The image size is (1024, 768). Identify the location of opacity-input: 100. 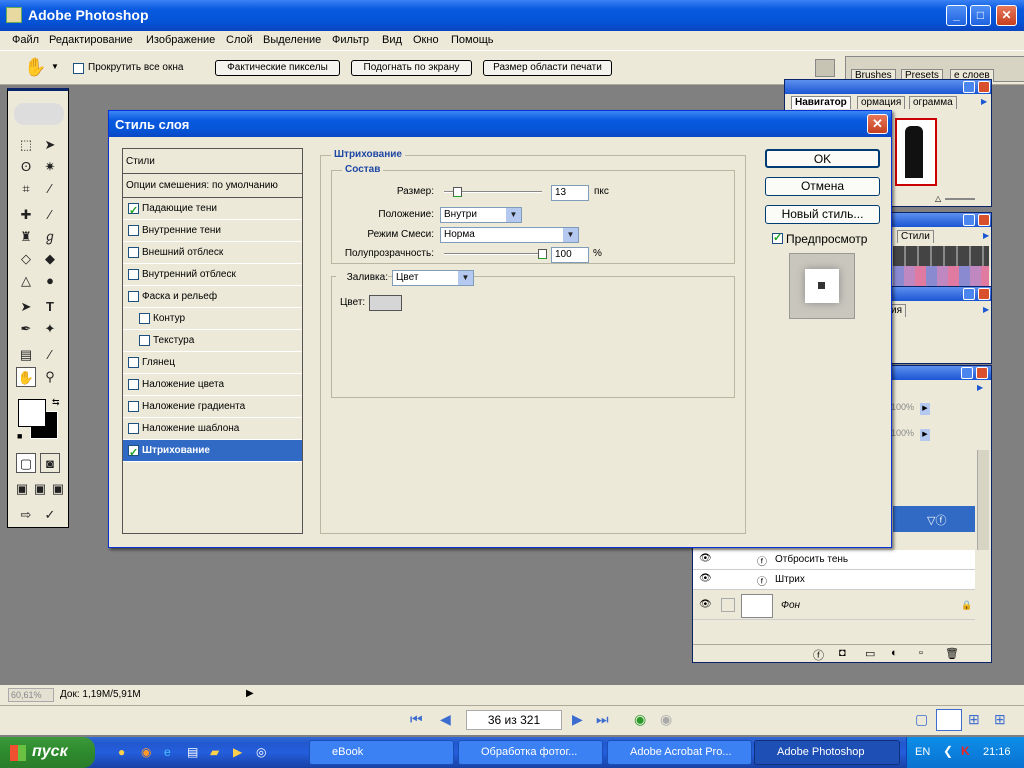
(570, 255).